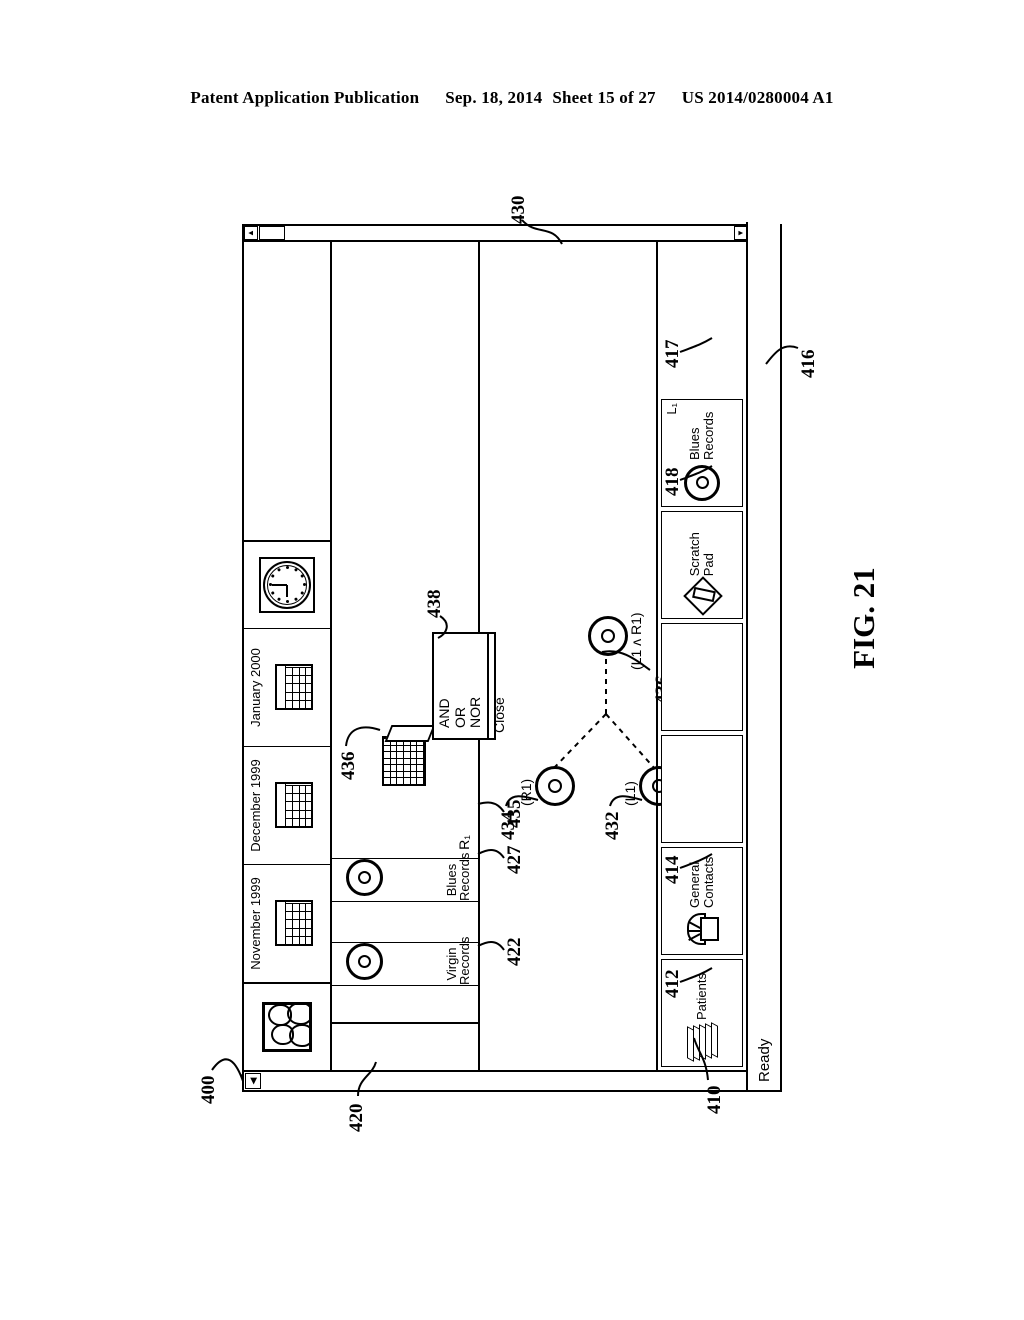 The image size is (1024, 1320). I want to click on taskbar-label-general-contacts: General Contacts, so click(701, 882).